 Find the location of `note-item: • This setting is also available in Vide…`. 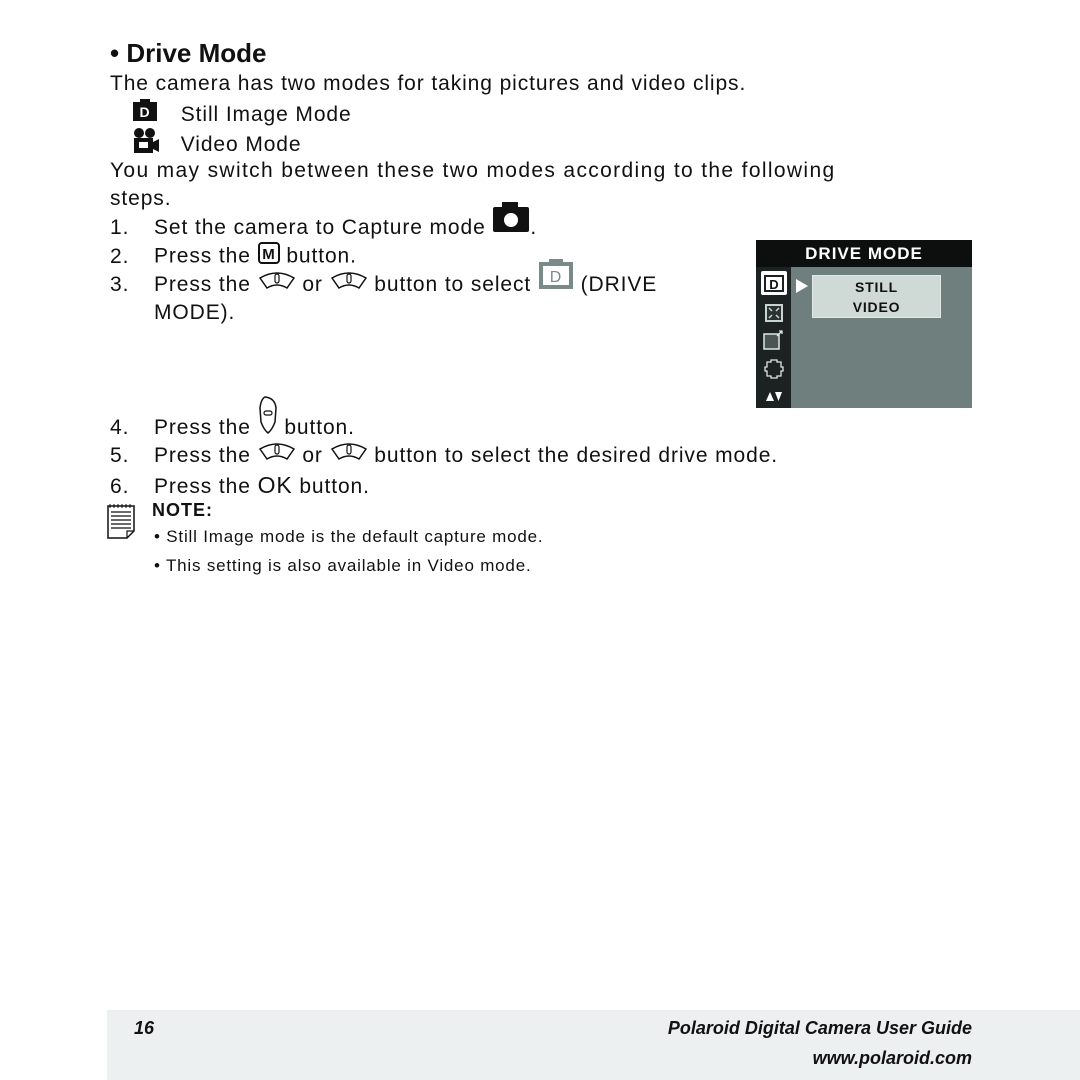

note-item: • This setting is also available in Vide… is located at coordinates (342, 566).